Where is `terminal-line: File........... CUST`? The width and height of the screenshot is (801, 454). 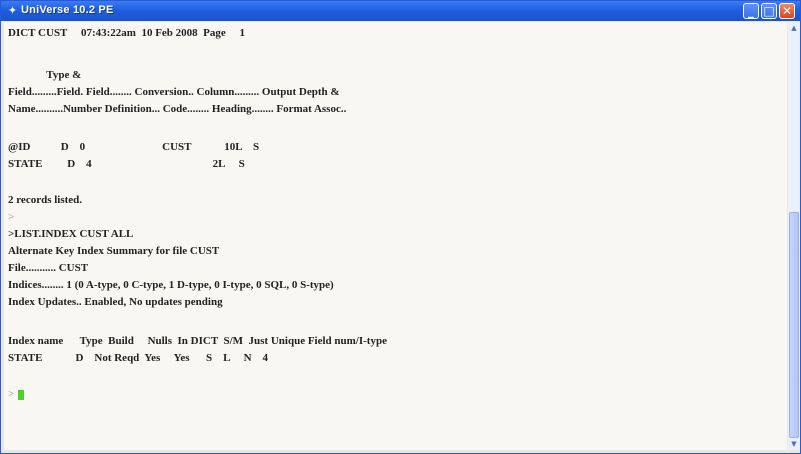
terminal-line: File........... CUST is located at coordinates (48, 268).